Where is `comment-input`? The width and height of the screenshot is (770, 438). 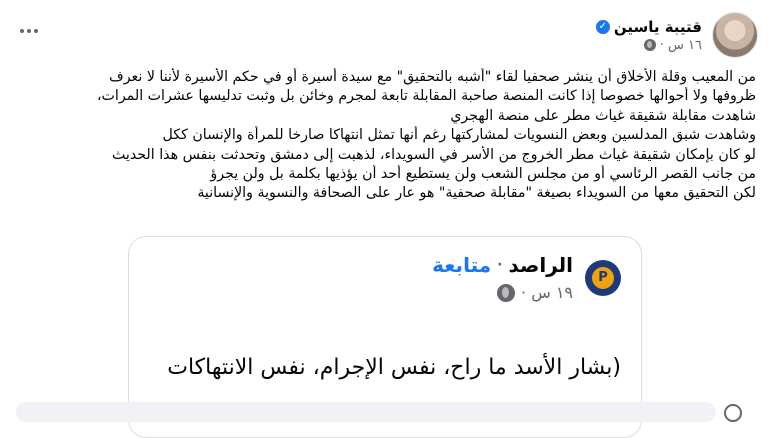
comment-input is located at coordinates (366, 412).